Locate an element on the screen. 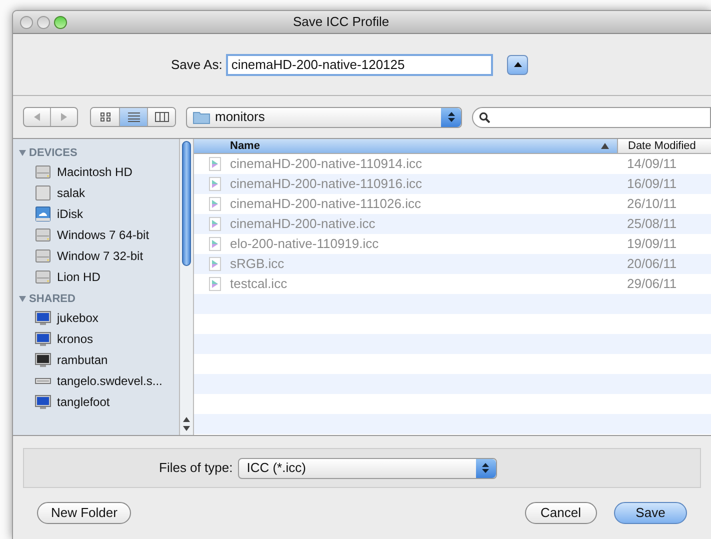  dialog-button: New Folder is located at coordinates (84, 513).